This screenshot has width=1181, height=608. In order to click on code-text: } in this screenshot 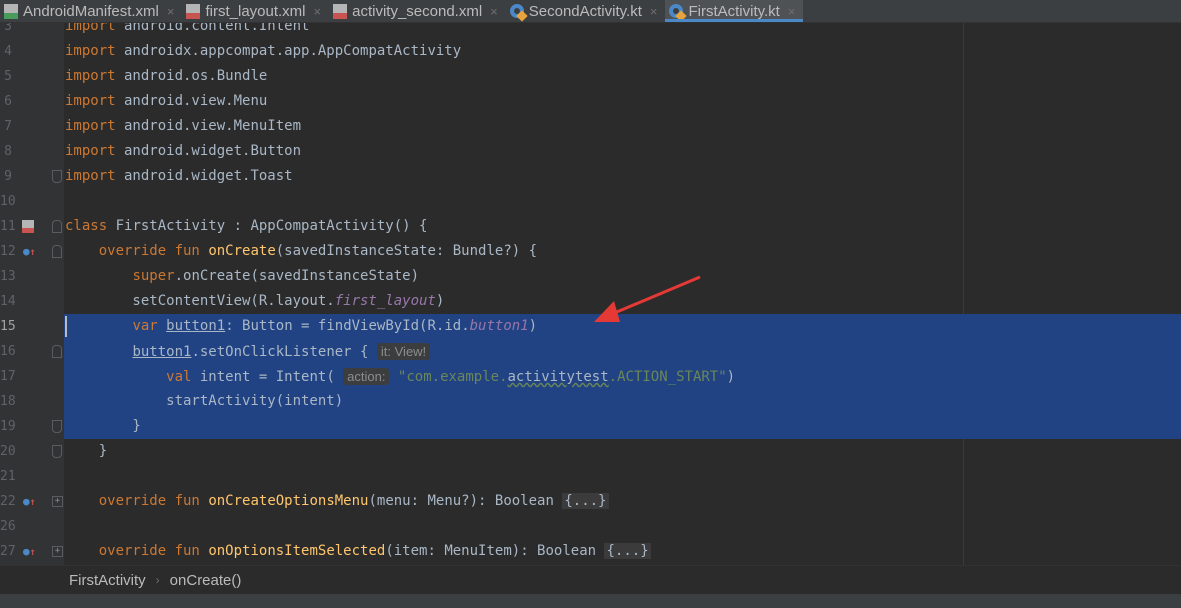, I will do `click(103, 426)`.